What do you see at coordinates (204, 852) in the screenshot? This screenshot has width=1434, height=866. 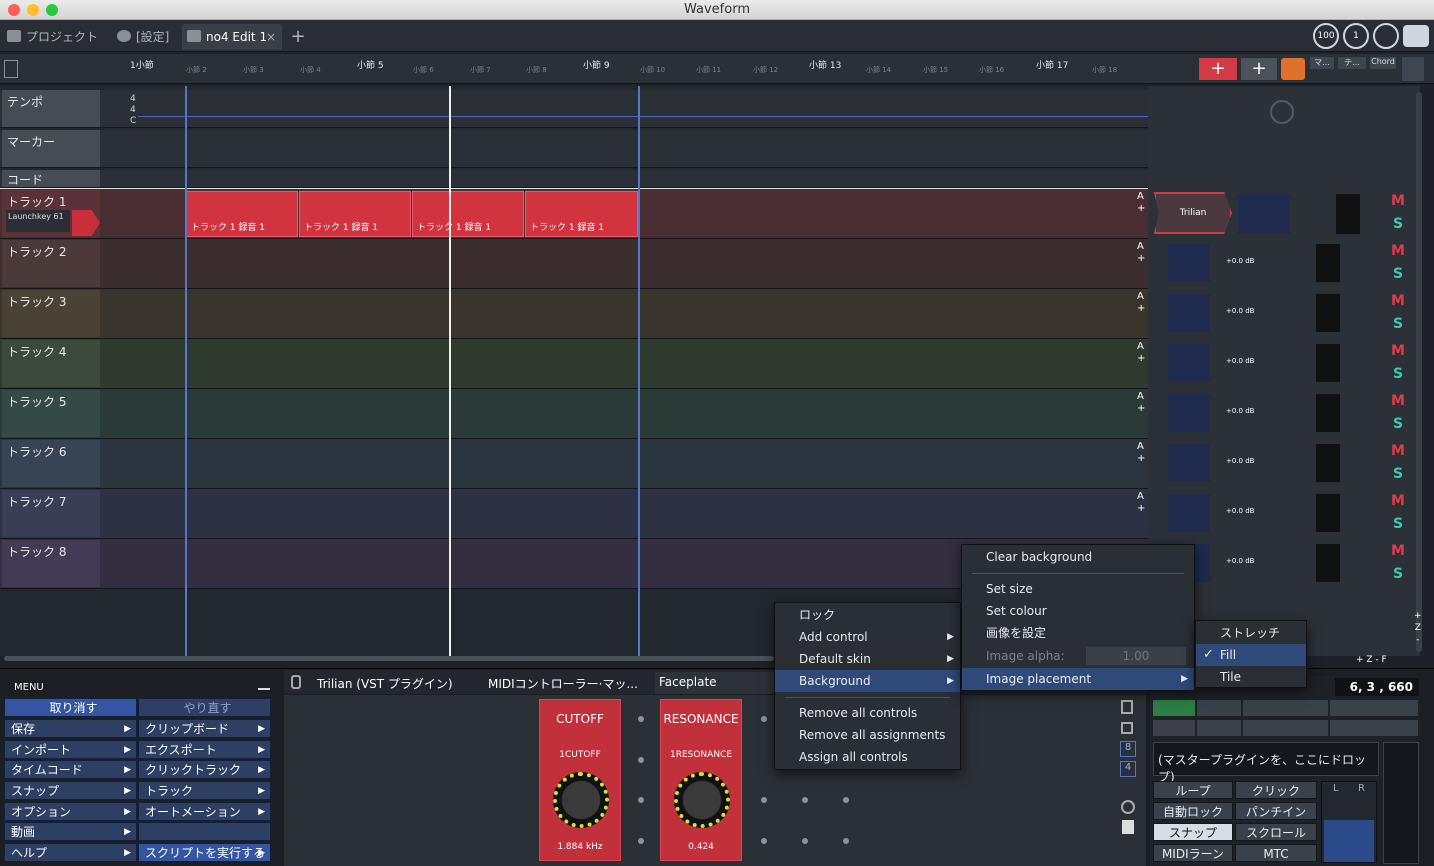 I see `menu-item-run-script: スクリプトを実行する ▶` at bounding box center [204, 852].